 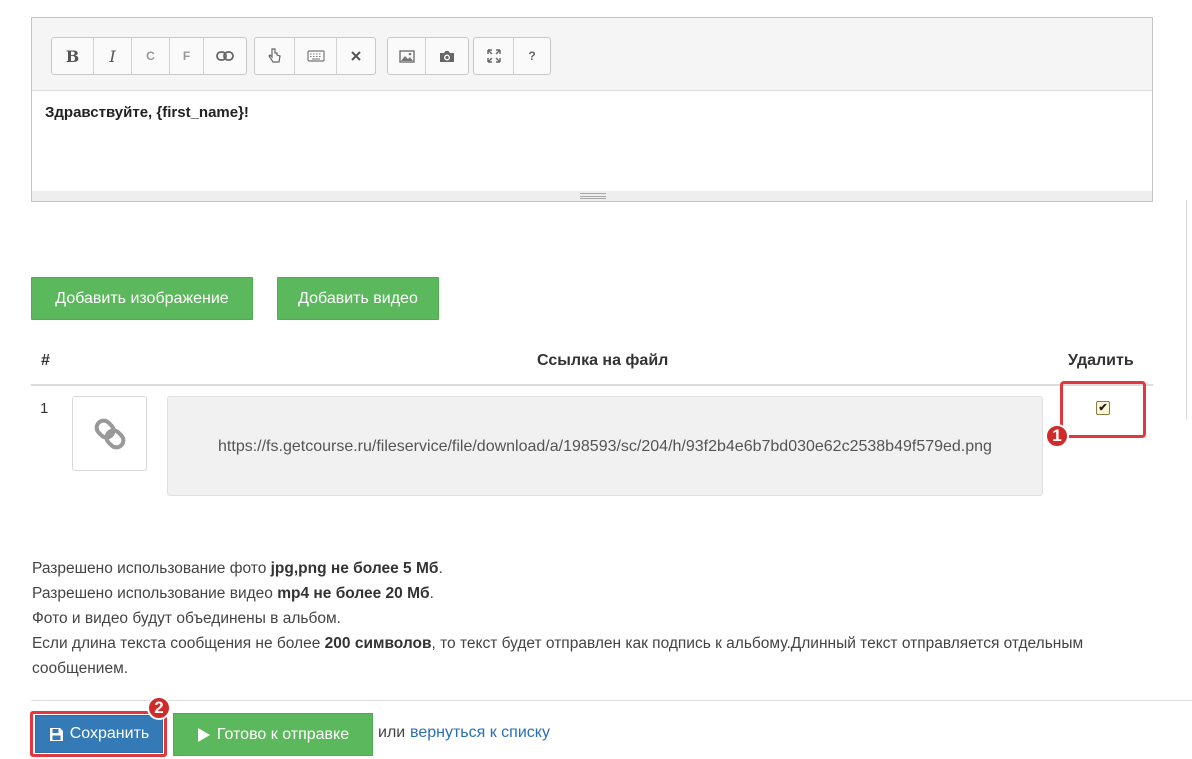 I want to click on floppy-disk-icon, so click(x=56, y=734).